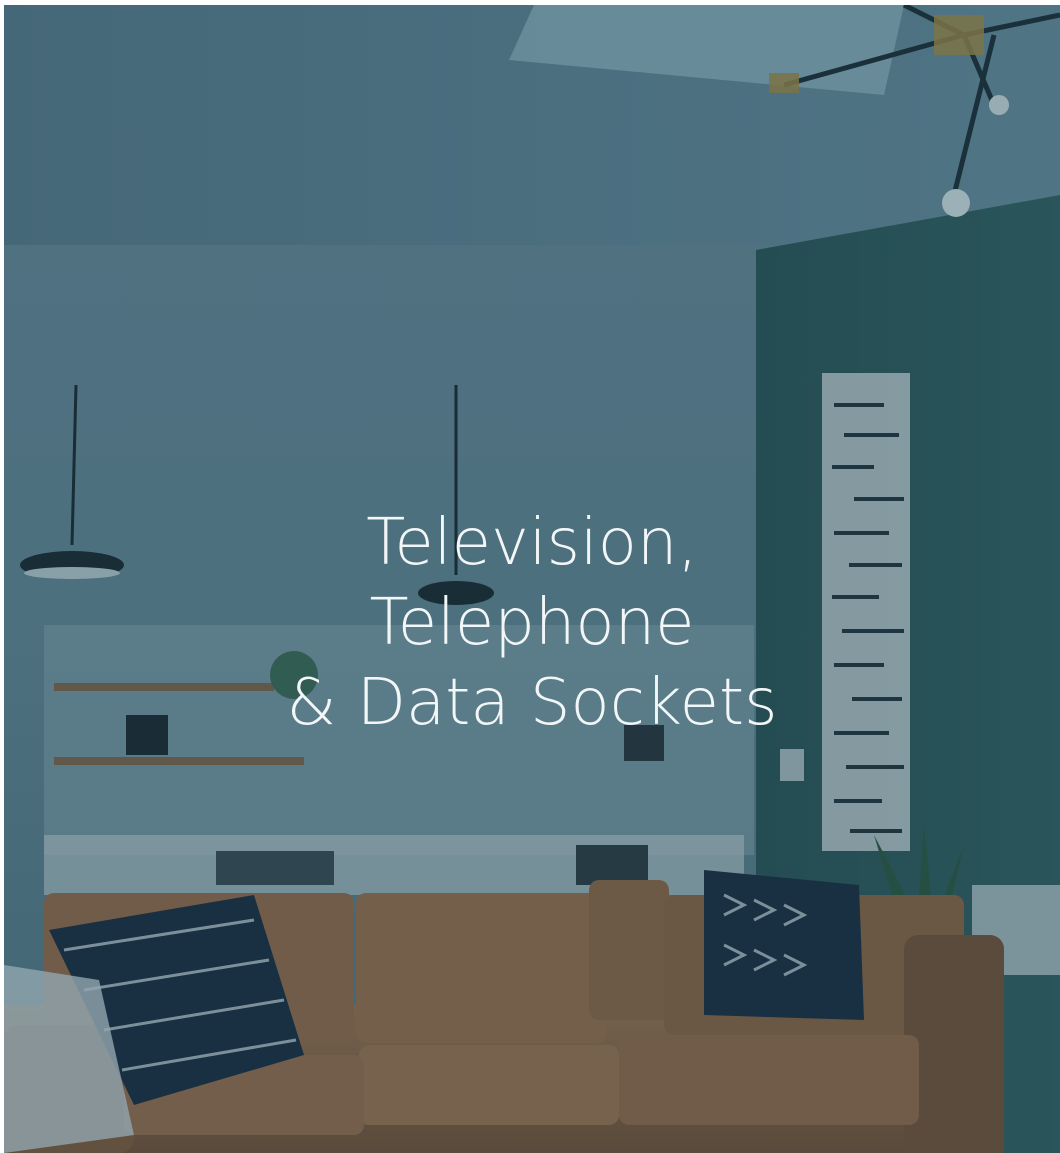  I want to click on hero-title-line-3: & Data Sockets, so click(532, 703).